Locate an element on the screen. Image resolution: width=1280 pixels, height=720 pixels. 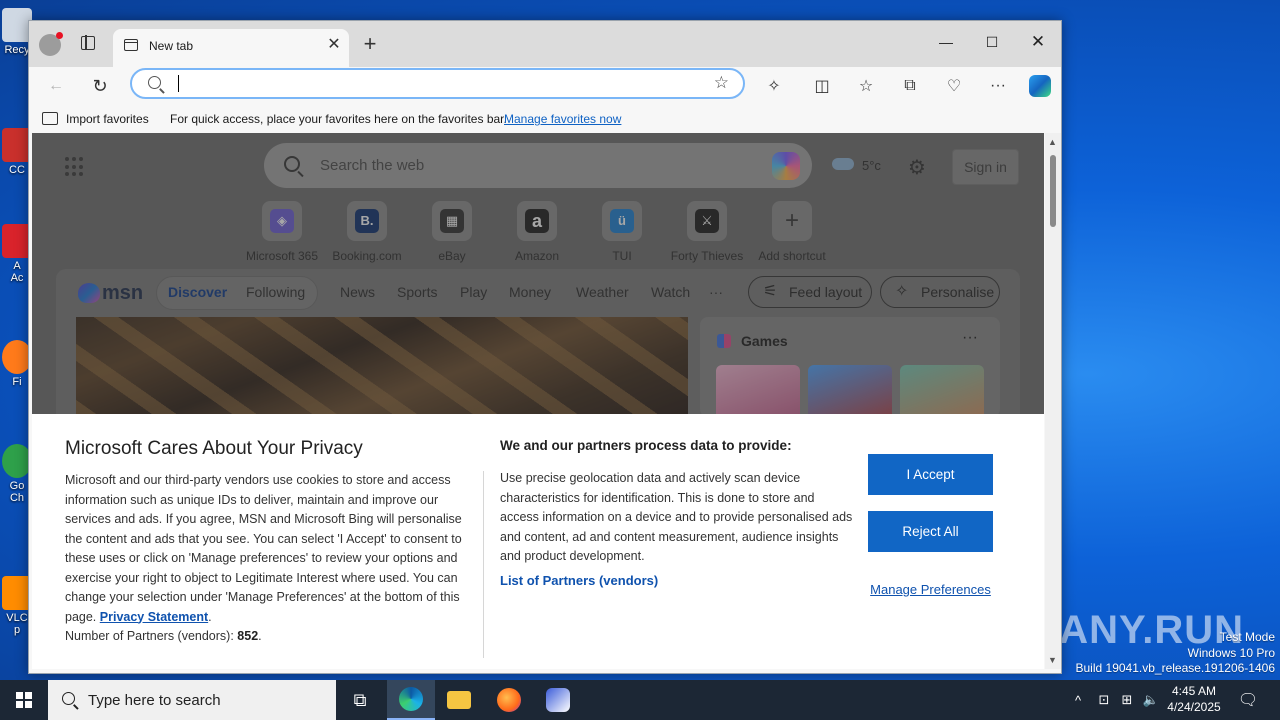
shortcut-tui: ü TUI is located at coordinates (622, 232).